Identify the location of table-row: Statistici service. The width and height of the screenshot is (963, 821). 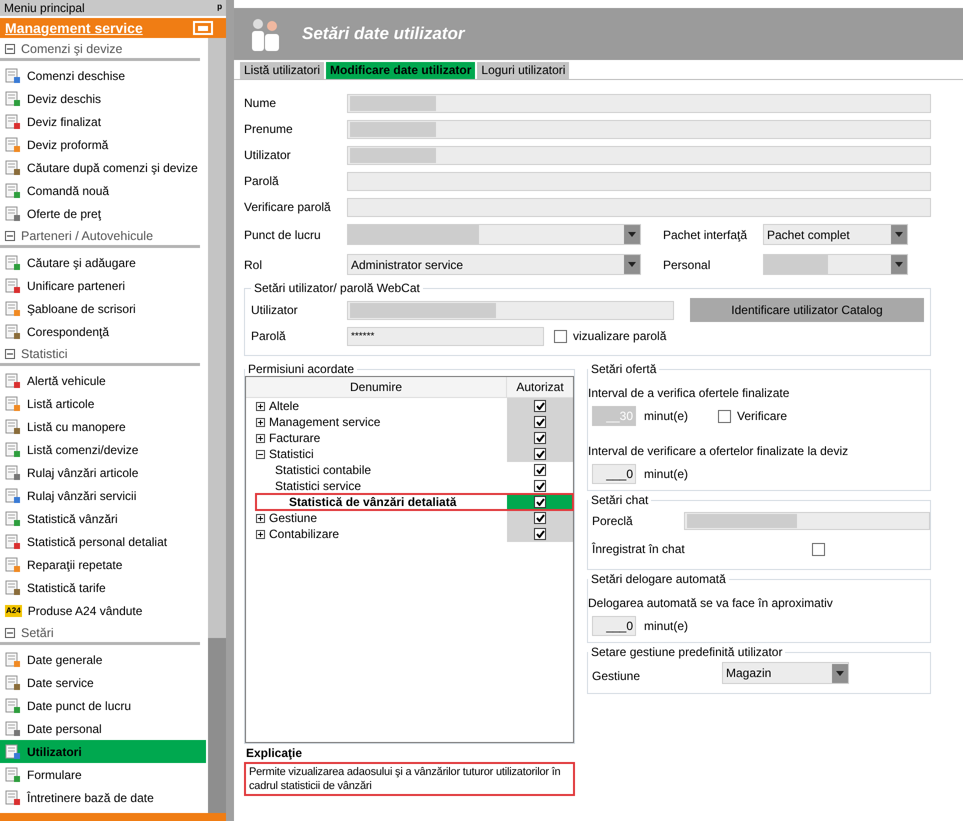
(409, 486).